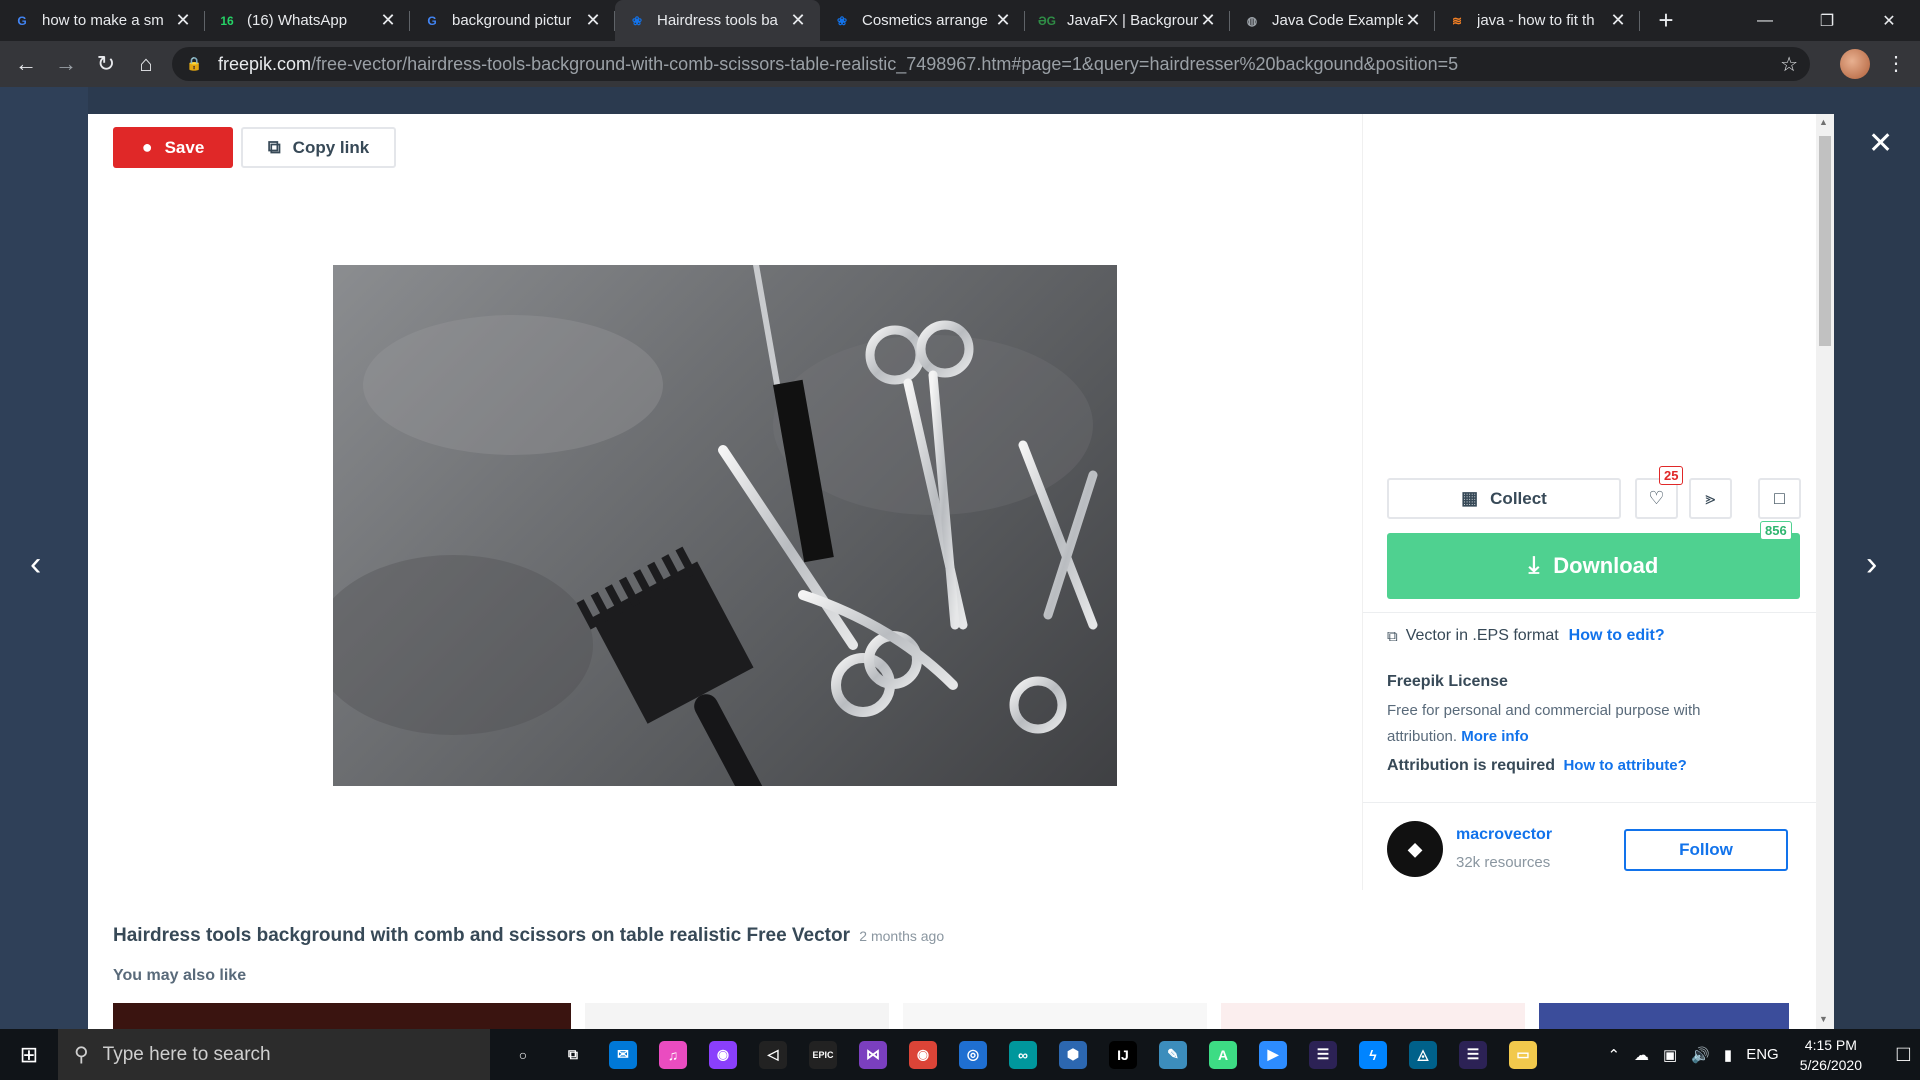  What do you see at coordinates (673, 1054) in the screenshot?
I see `itunes-icon: ♫` at bounding box center [673, 1054].